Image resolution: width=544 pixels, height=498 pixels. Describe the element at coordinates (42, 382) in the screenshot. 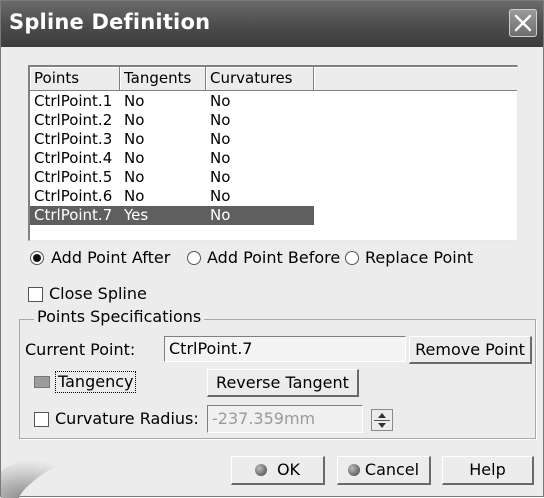

I see `tangency-indicator-icon` at that location.